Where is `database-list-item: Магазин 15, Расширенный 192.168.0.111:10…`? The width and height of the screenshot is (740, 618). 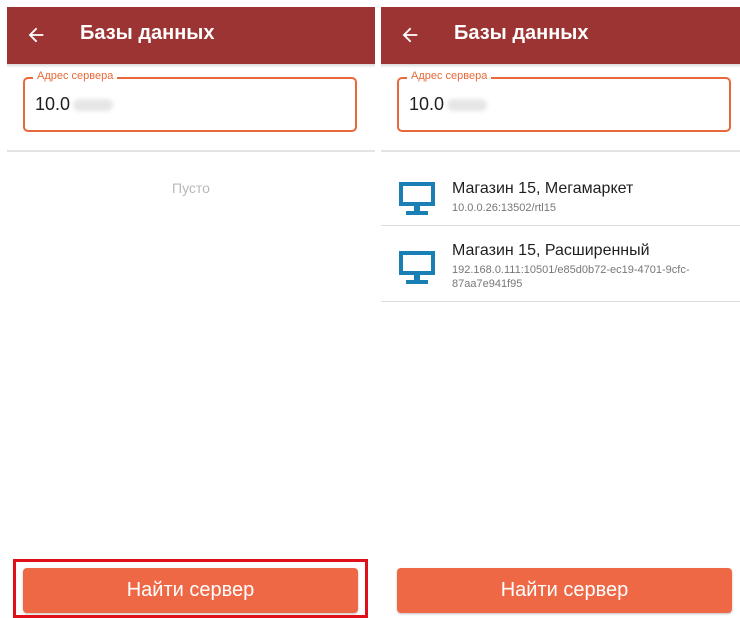 database-list-item: Магазин 15, Расширенный 192.168.0.111:10… is located at coordinates (560, 264).